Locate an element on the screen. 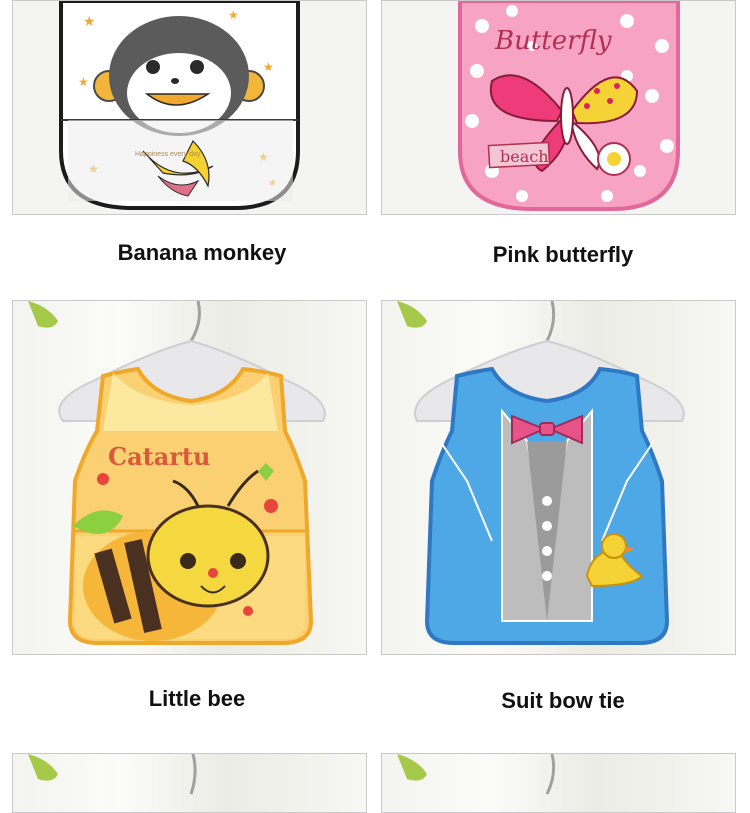  pink-butterfly-bib-illustration: Butterfly beach is located at coordinates (558, 107).